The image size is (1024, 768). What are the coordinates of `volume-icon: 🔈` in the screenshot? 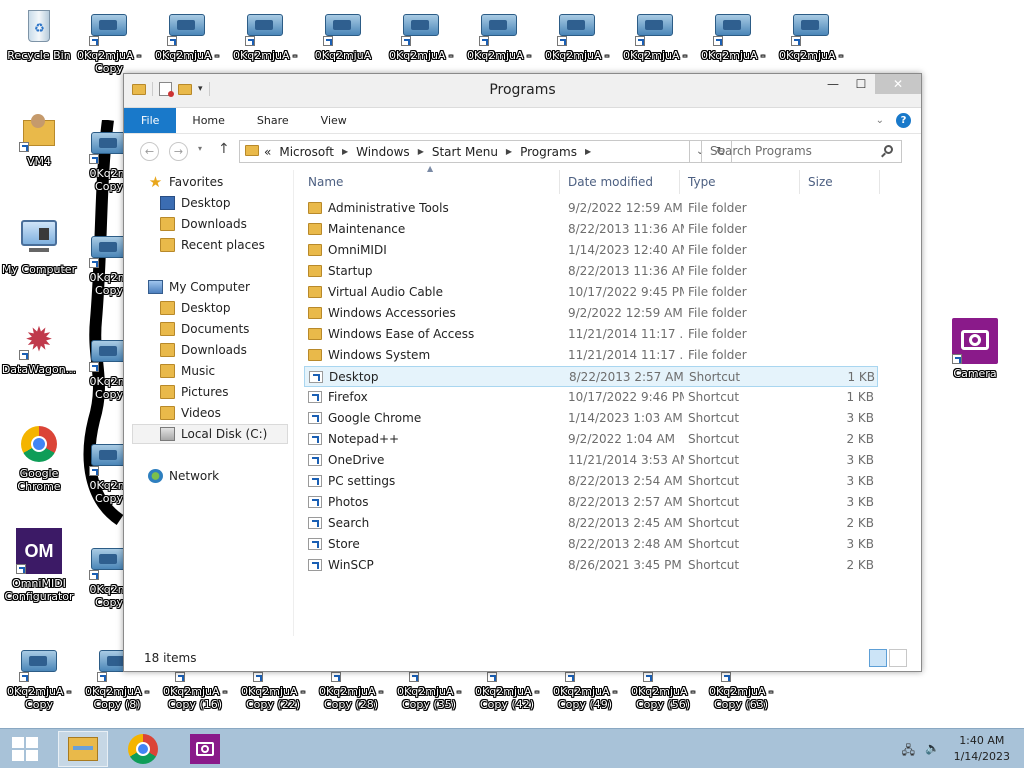 It's located at (932, 751).